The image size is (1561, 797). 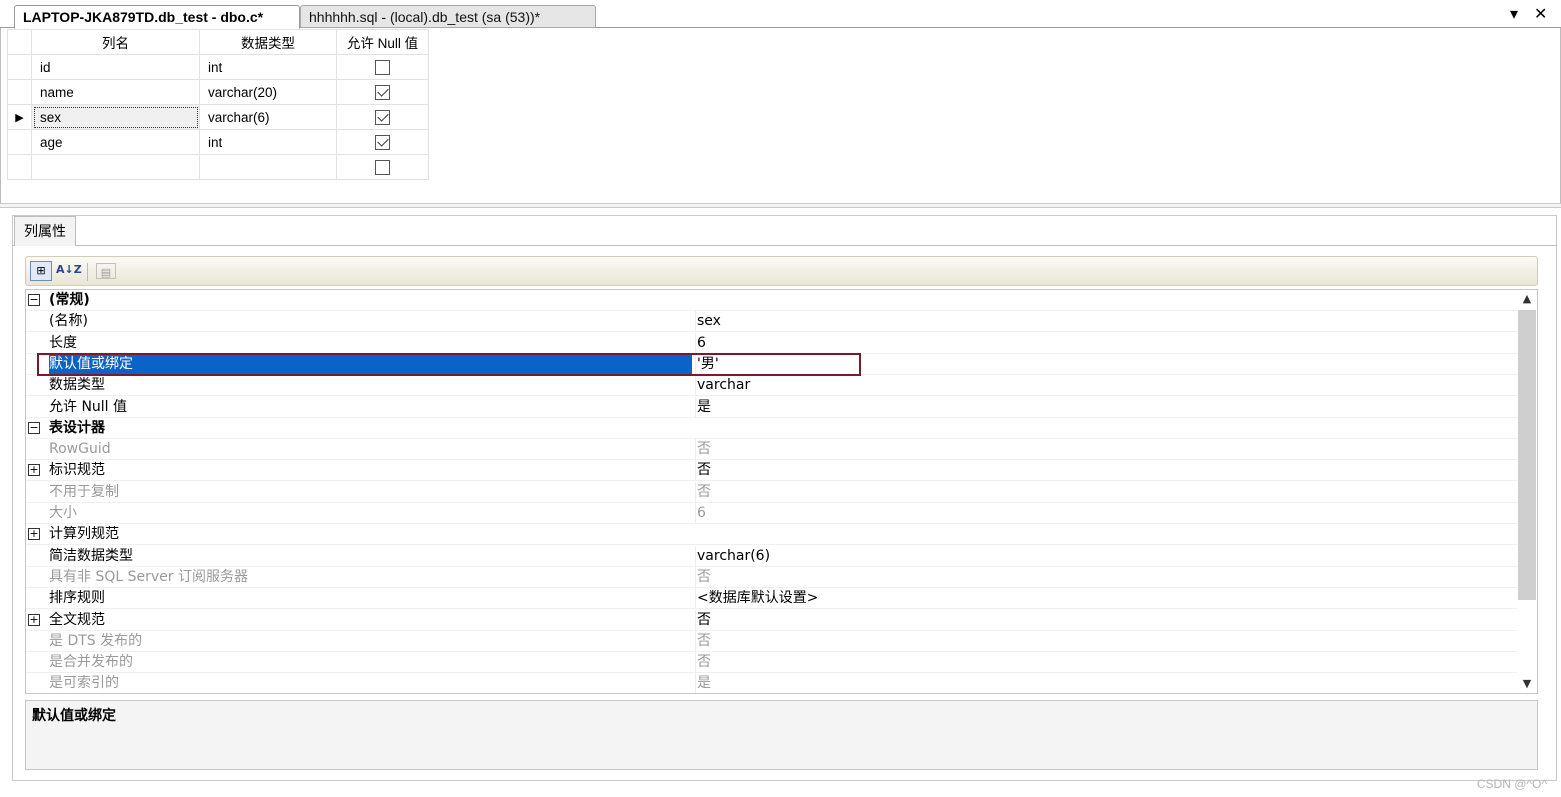 I want to click on data-type-cell, so click(x=268, y=167).